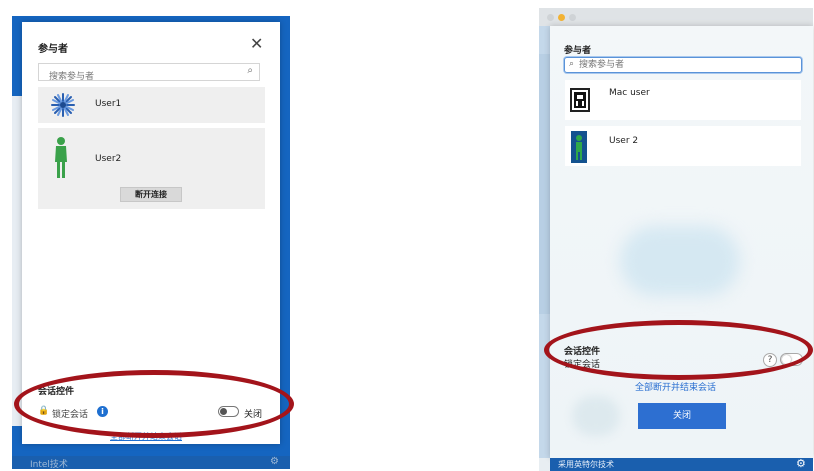  What do you see at coordinates (108, 104) in the screenshot?
I see `participant-name: User1` at bounding box center [108, 104].